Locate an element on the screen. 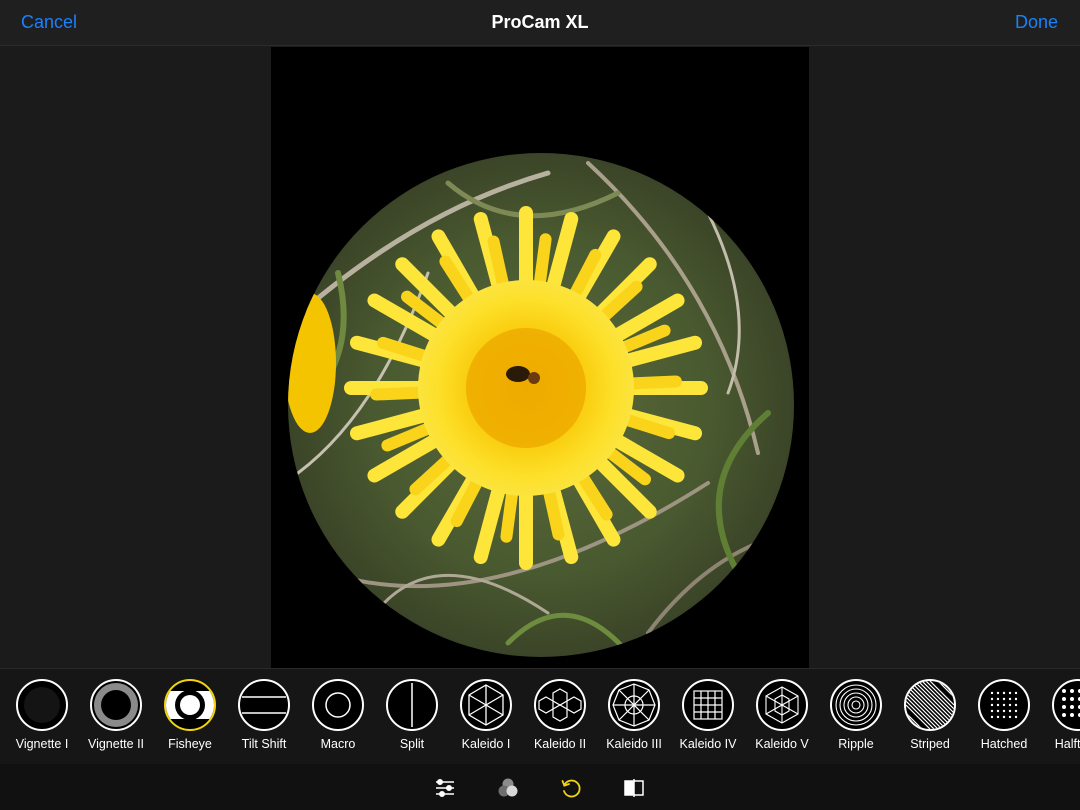  filter-kaleido-2: Kaleido II is located at coordinates (560, 720).